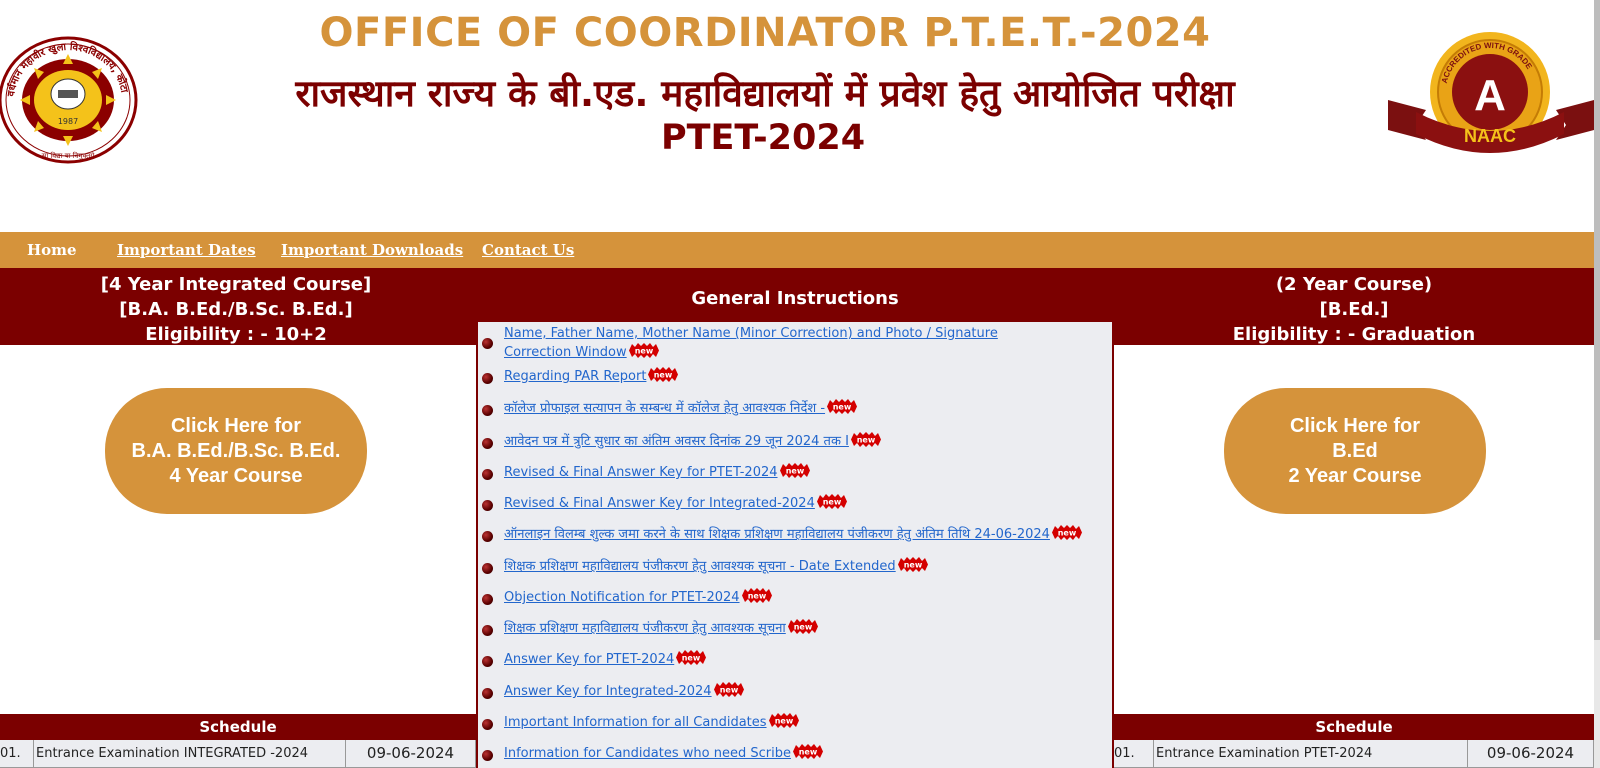 The width and height of the screenshot is (1600, 768). I want to click on nav-important-downloads: Important Downloads, so click(372, 250).